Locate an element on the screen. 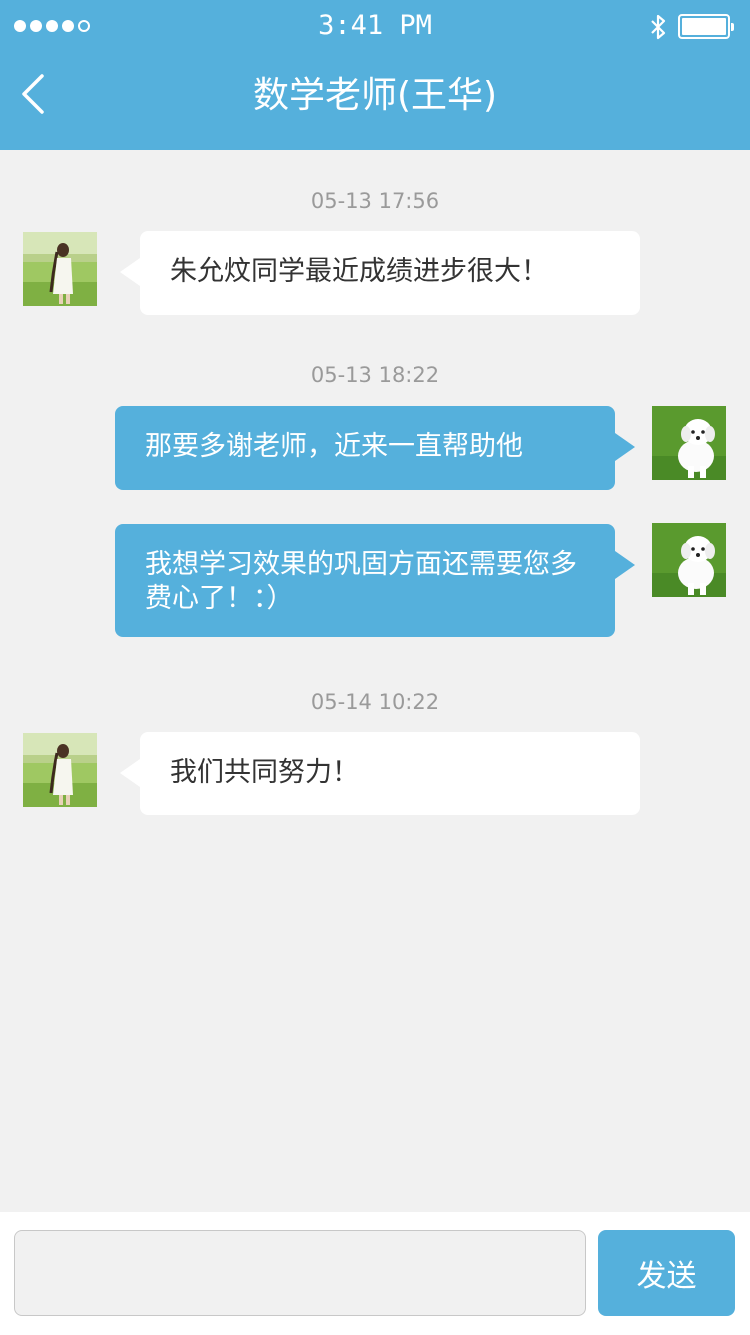 The width and height of the screenshot is (750, 1335). message-text: 我想学习效果的巩固方面还需要您多费心了！：） is located at coordinates (361, 581).